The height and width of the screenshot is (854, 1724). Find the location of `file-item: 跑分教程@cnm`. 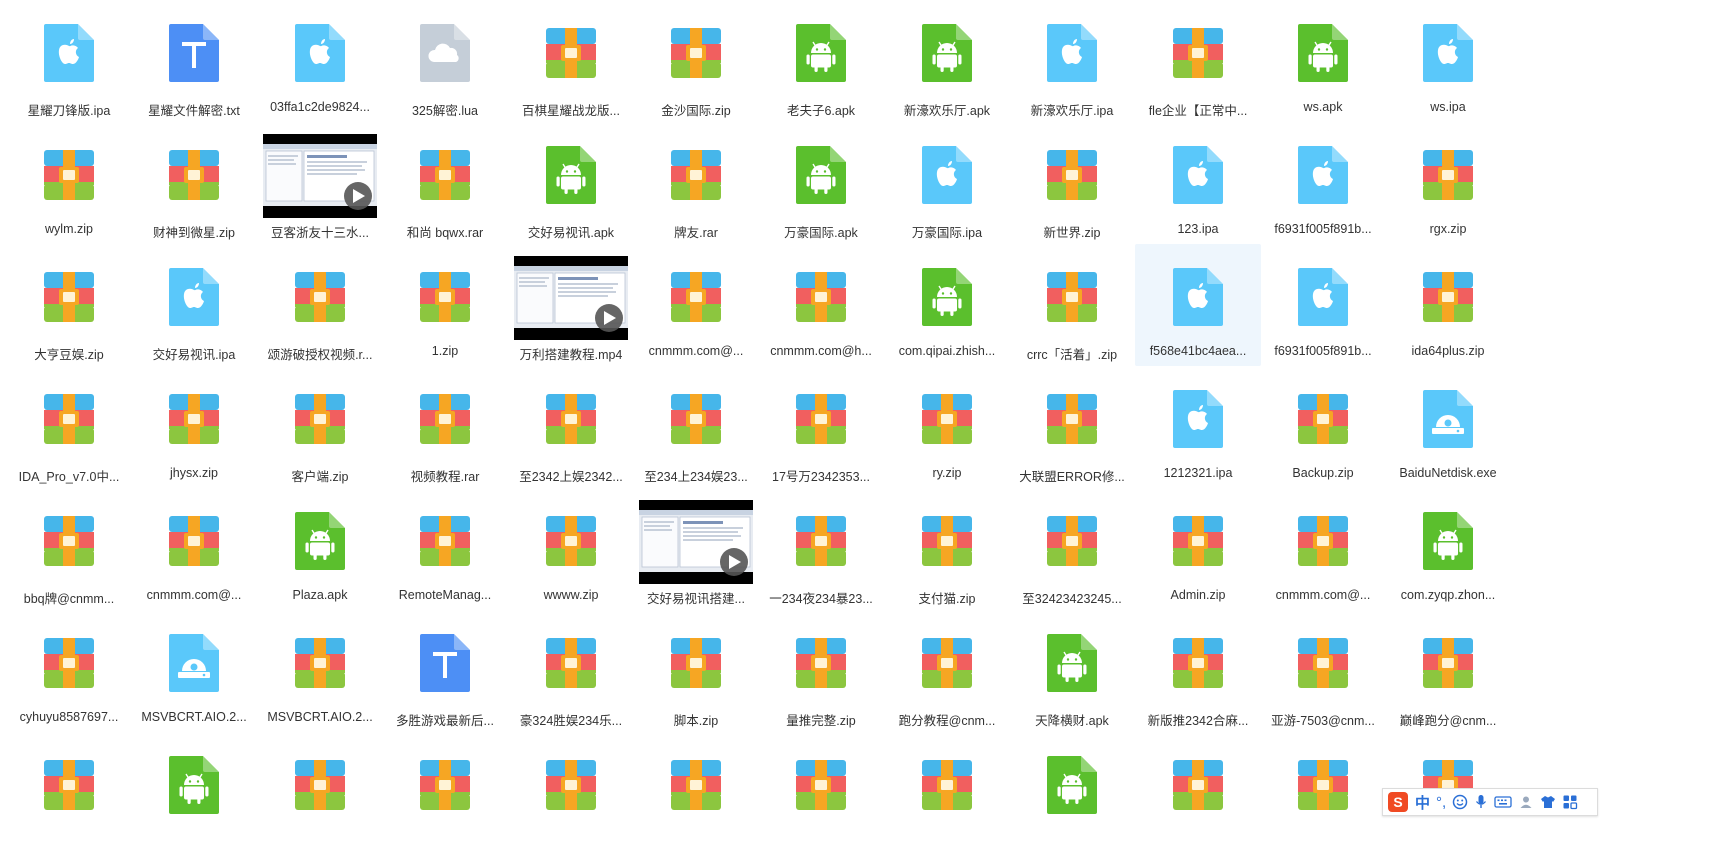

file-item: 跑分教程@cnm is located at coordinates (947, 671).